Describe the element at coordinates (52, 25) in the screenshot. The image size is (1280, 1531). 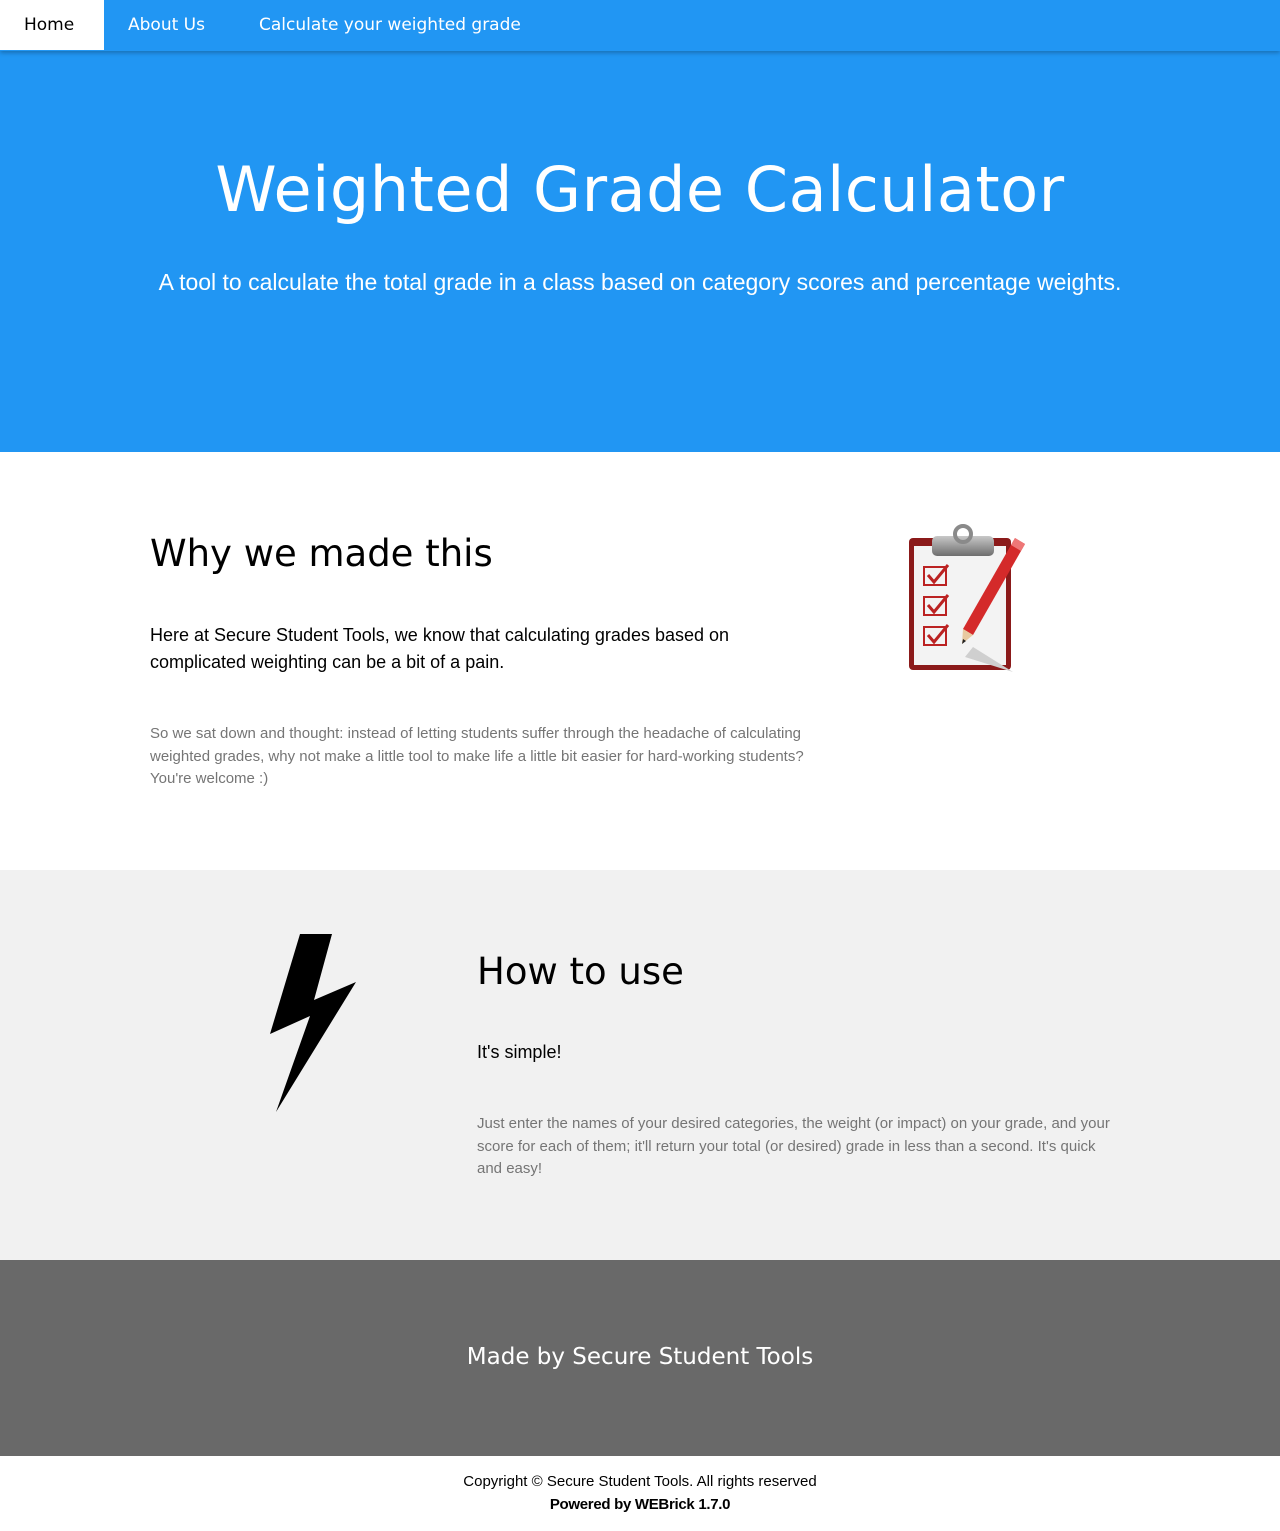
I see `nav-home-link: Home` at that location.